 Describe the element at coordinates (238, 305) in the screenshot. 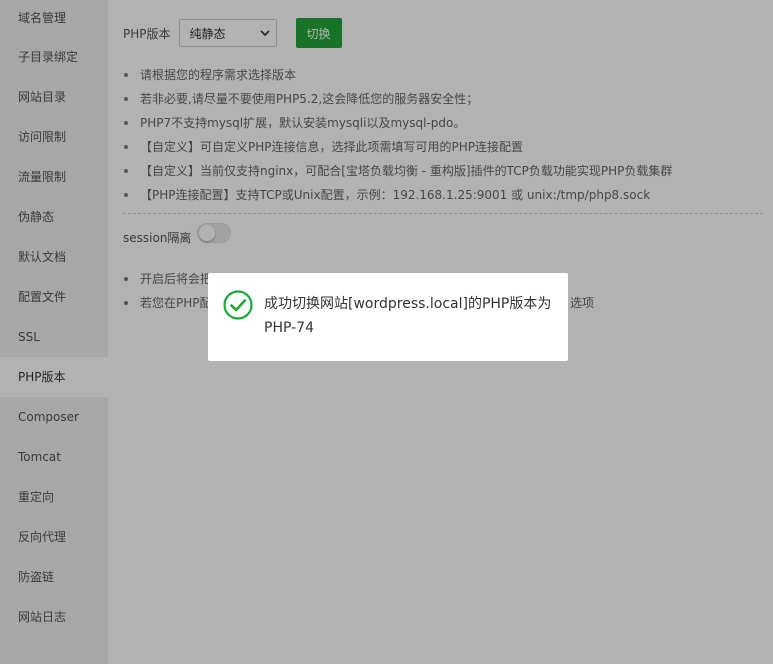

I see `check-circle-icon` at that location.